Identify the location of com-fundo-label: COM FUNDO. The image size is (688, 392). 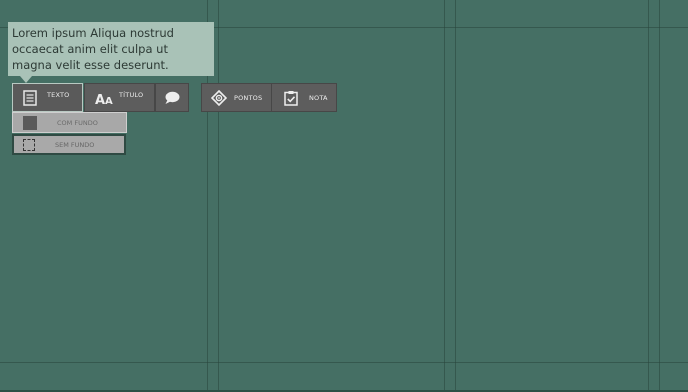
(77, 122).